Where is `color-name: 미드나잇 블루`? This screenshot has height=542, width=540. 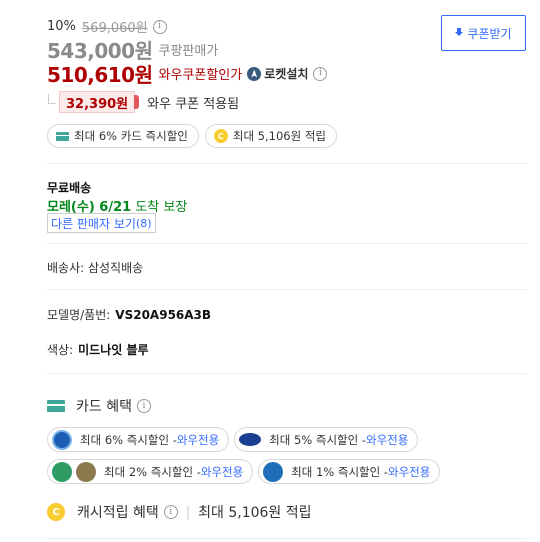 color-name: 미드나잇 블루 is located at coordinates (113, 350).